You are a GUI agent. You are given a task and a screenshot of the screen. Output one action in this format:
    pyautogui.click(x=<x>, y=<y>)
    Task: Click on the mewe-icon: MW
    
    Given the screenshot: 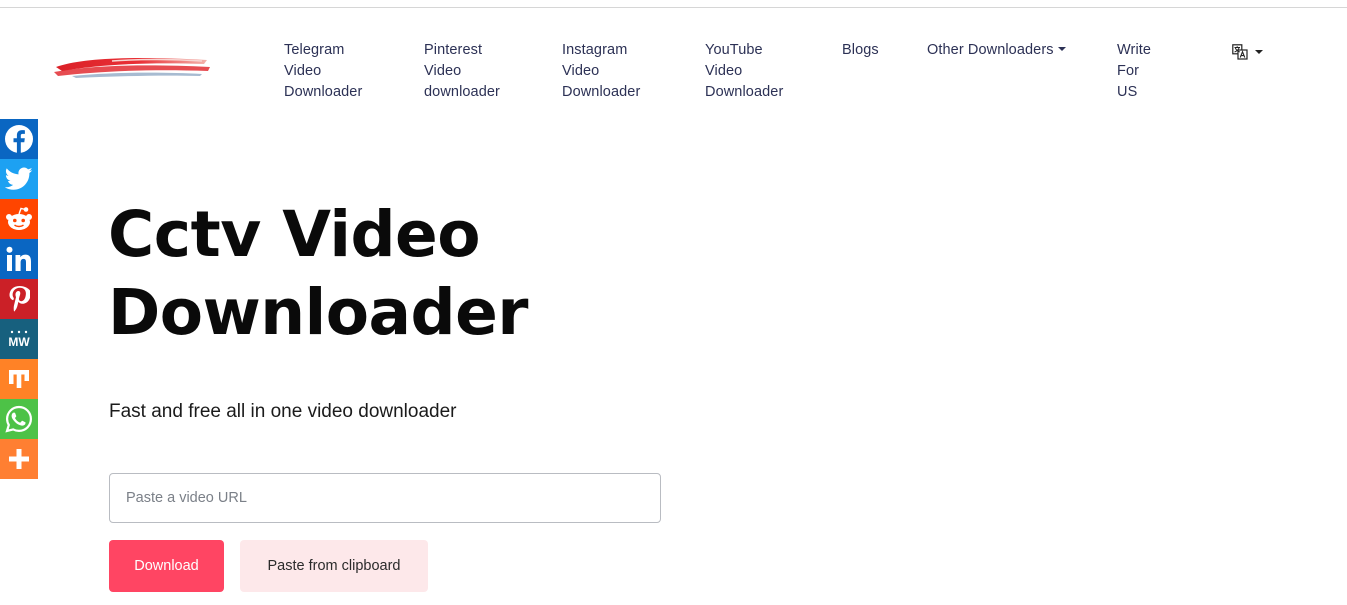 What is the action you would take?
    pyautogui.click(x=19, y=339)
    